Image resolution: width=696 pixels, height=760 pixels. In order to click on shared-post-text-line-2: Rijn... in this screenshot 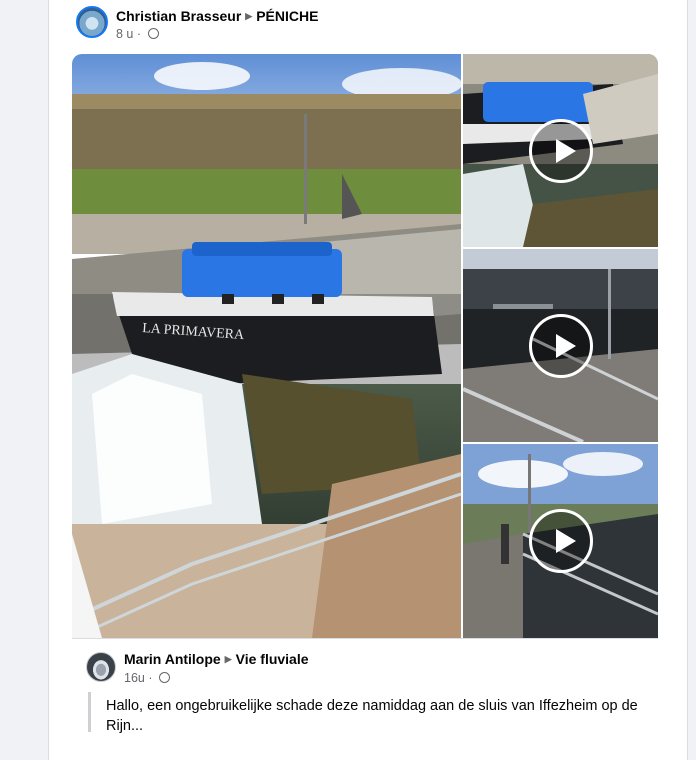, I will do `click(125, 726)`.